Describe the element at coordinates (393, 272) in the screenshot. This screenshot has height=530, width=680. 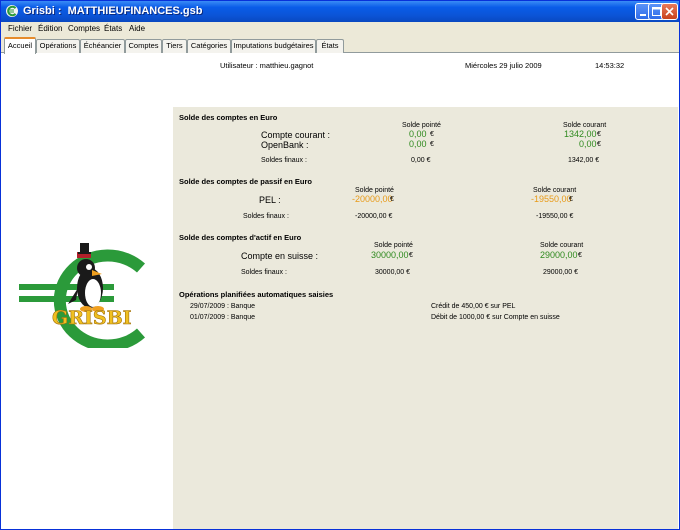
I see `totals-pointe: 30000,00 €` at that location.